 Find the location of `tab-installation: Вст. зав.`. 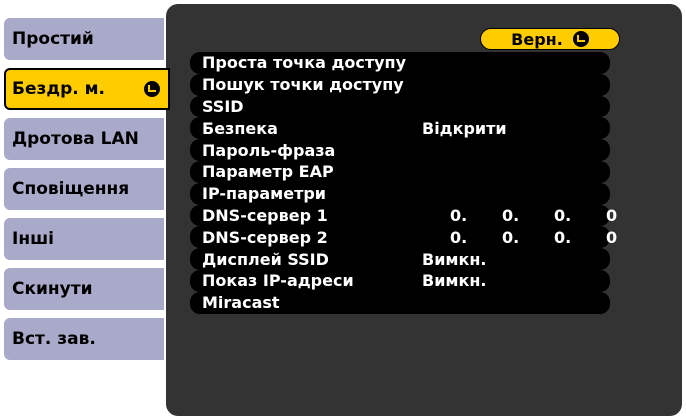

tab-installation: Вст. зав. is located at coordinates (84, 339).